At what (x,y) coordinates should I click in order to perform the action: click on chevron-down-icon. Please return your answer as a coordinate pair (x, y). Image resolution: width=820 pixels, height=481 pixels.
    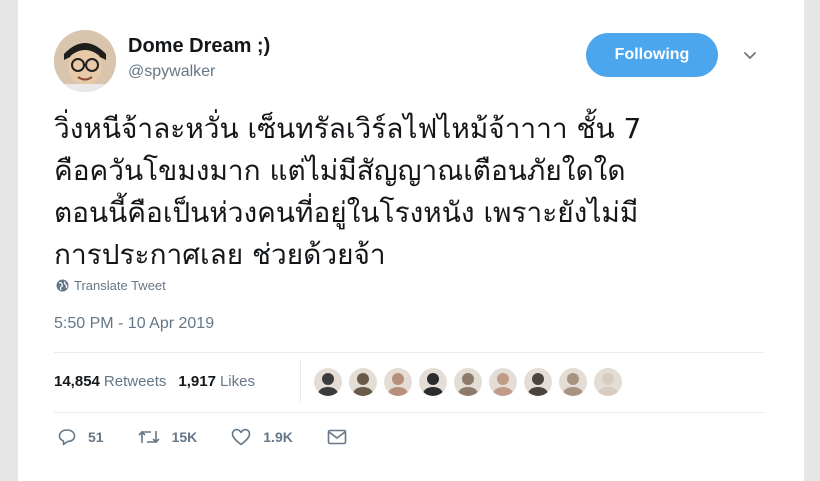
    Looking at the image, I should click on (750, 56).